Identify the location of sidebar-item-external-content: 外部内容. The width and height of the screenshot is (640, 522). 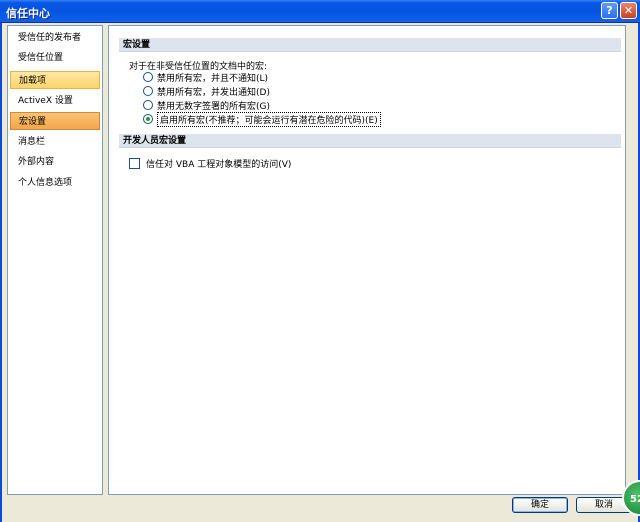
(55, 162).